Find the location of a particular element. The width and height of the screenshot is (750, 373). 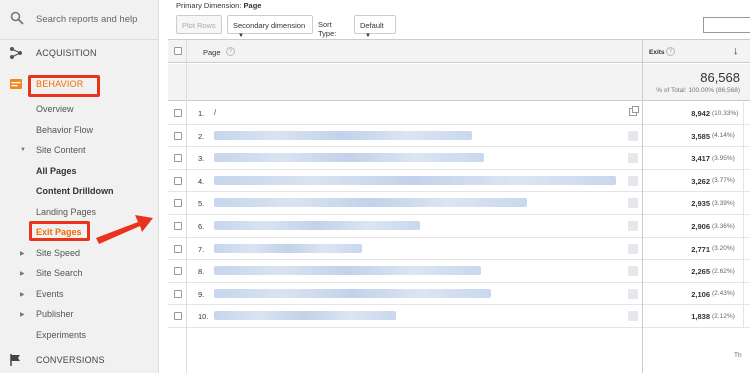

primary-dimension-value: Page is located at coordinates (253, 5).